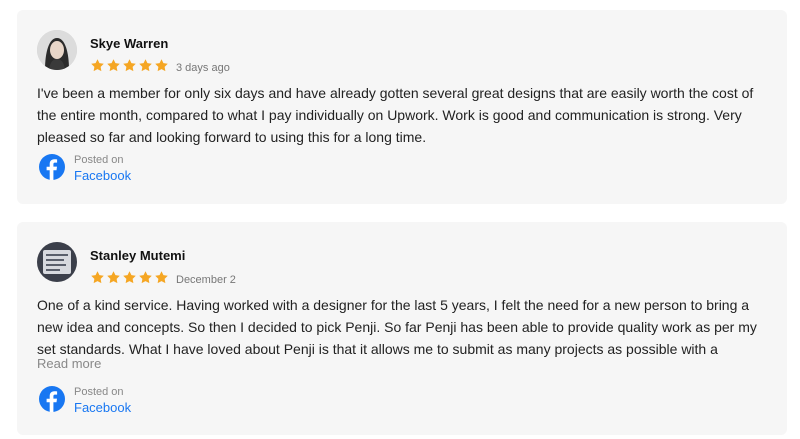  Describe the element at coordinates (206, 280) in the screenshot. I see `review-date: December 2` at that location.